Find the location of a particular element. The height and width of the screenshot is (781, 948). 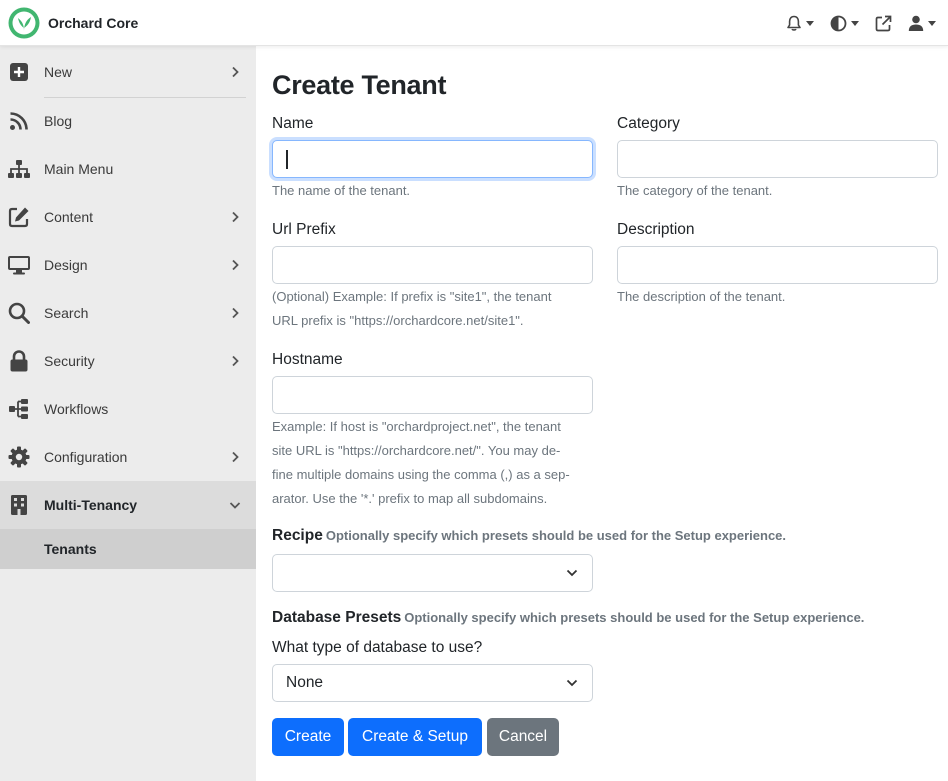

recipe-label: Recipe is located at coordinates (297, 535).